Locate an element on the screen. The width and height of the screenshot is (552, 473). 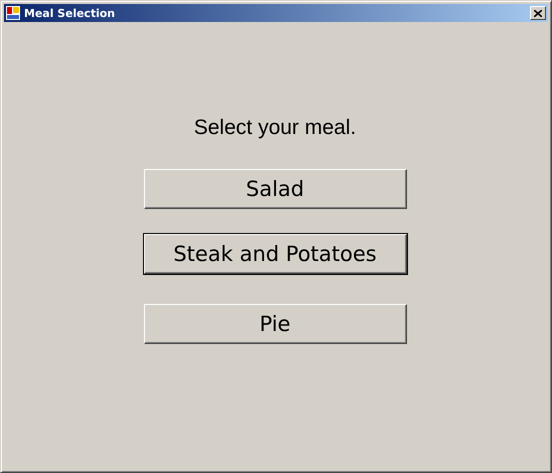
meal-button: Salad is located at coordinates (275, 189).